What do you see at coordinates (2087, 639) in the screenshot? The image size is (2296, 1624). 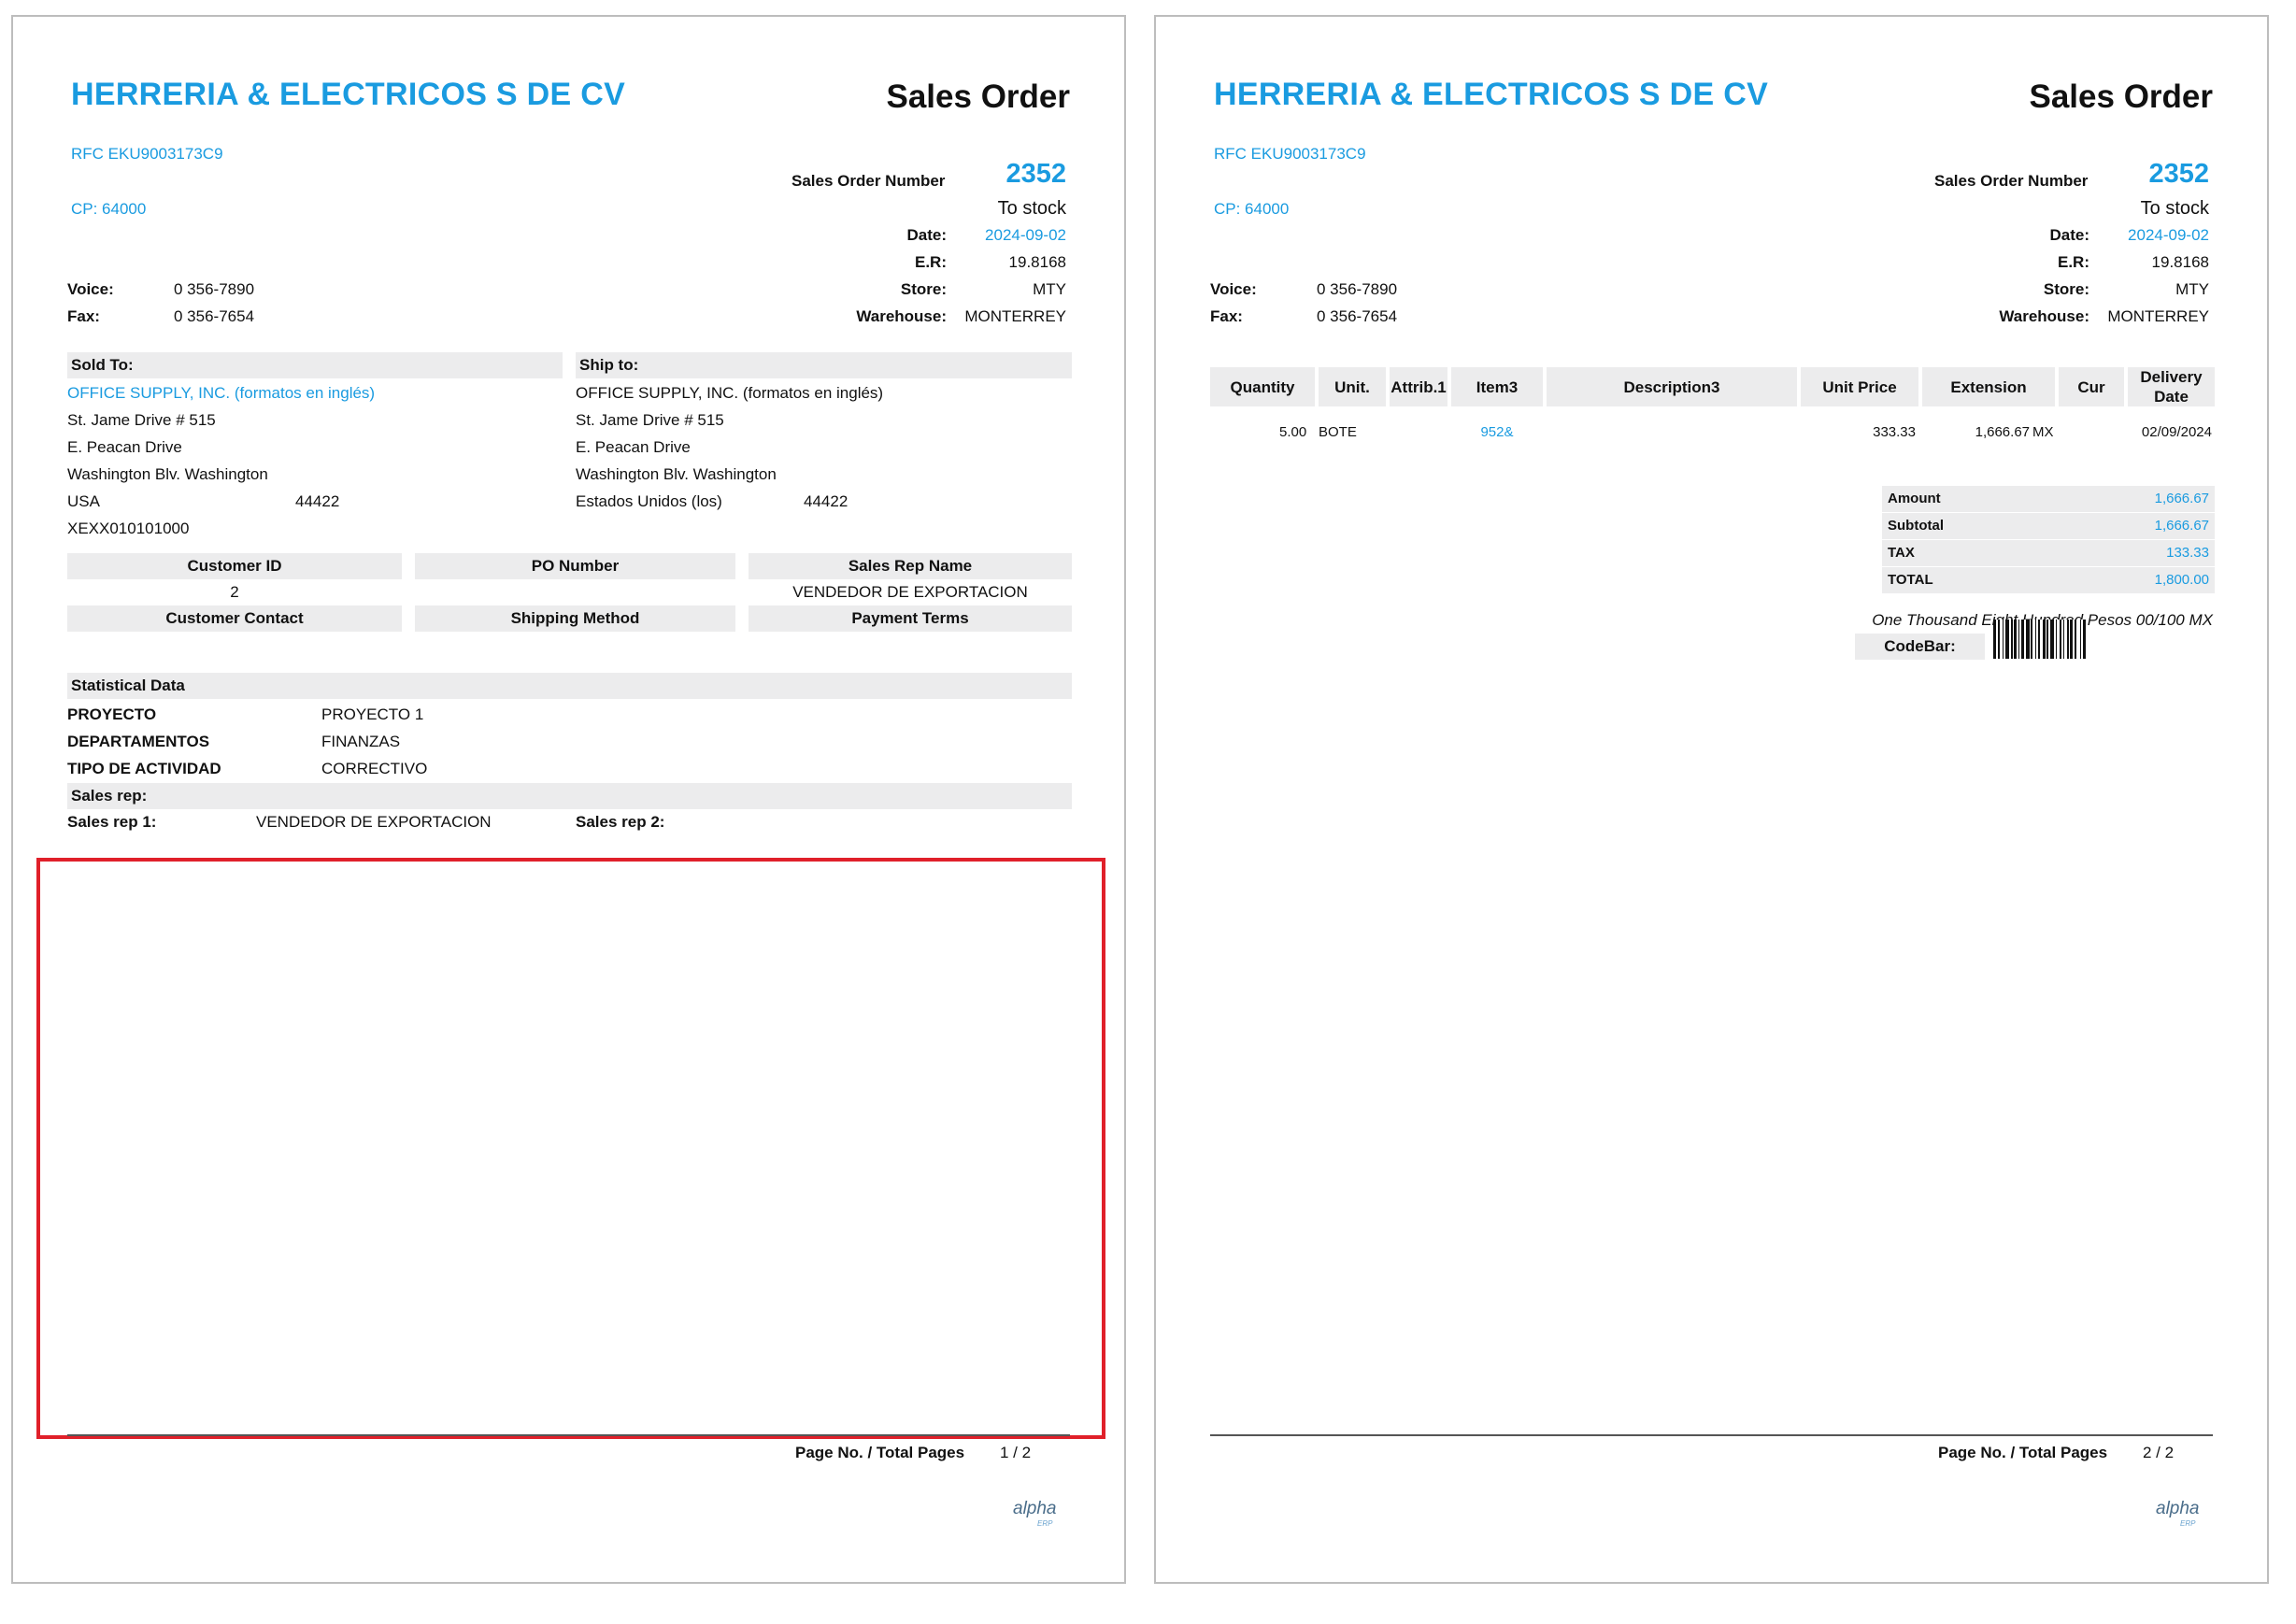 I see `barcode-stripe` at bounding box center [2087, 639].